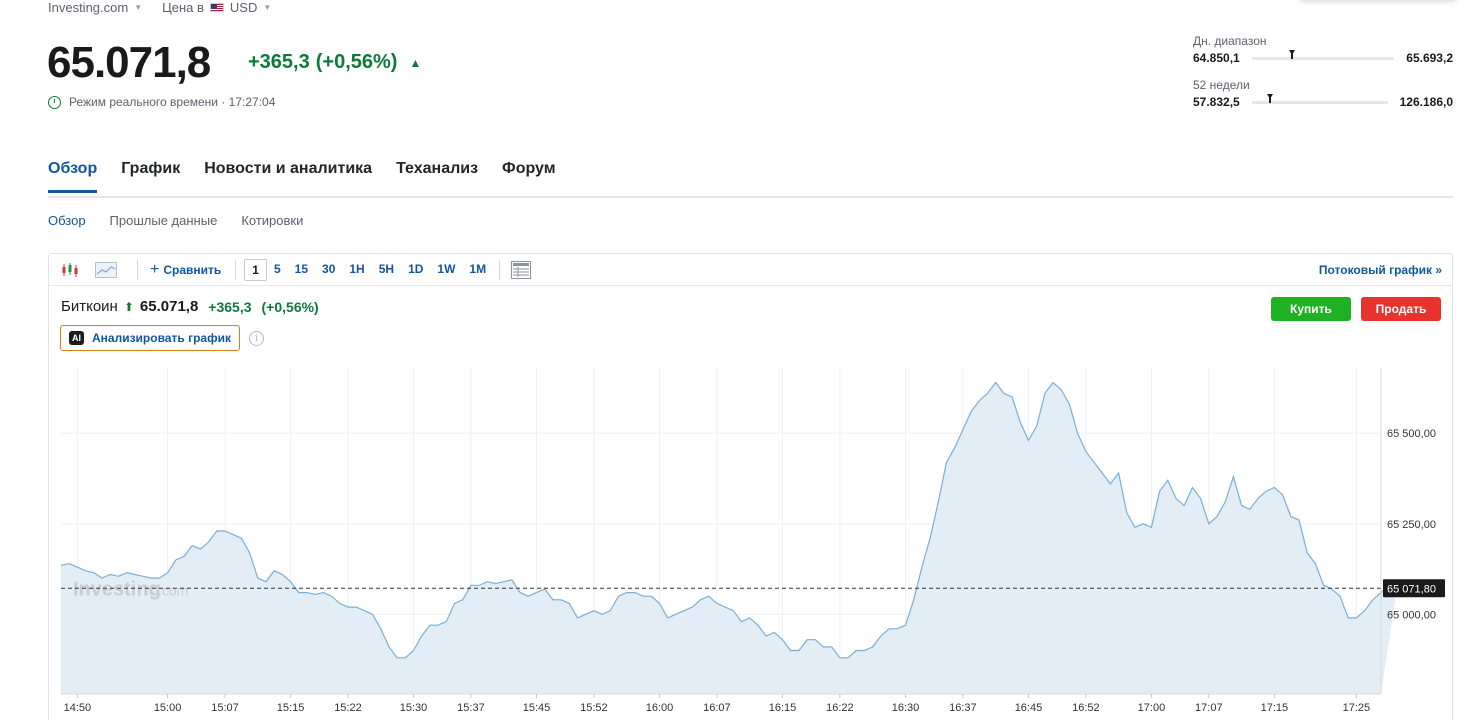 The height and width of the screenshot is (720, 1468). I want to click on site-name: Investing.com, so click(88, 7).